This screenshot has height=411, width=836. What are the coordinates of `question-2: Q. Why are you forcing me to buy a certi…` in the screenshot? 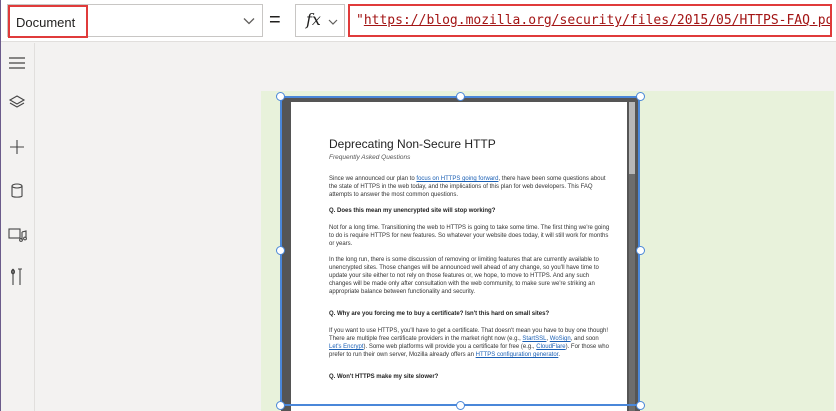 It's located at (439, 314).